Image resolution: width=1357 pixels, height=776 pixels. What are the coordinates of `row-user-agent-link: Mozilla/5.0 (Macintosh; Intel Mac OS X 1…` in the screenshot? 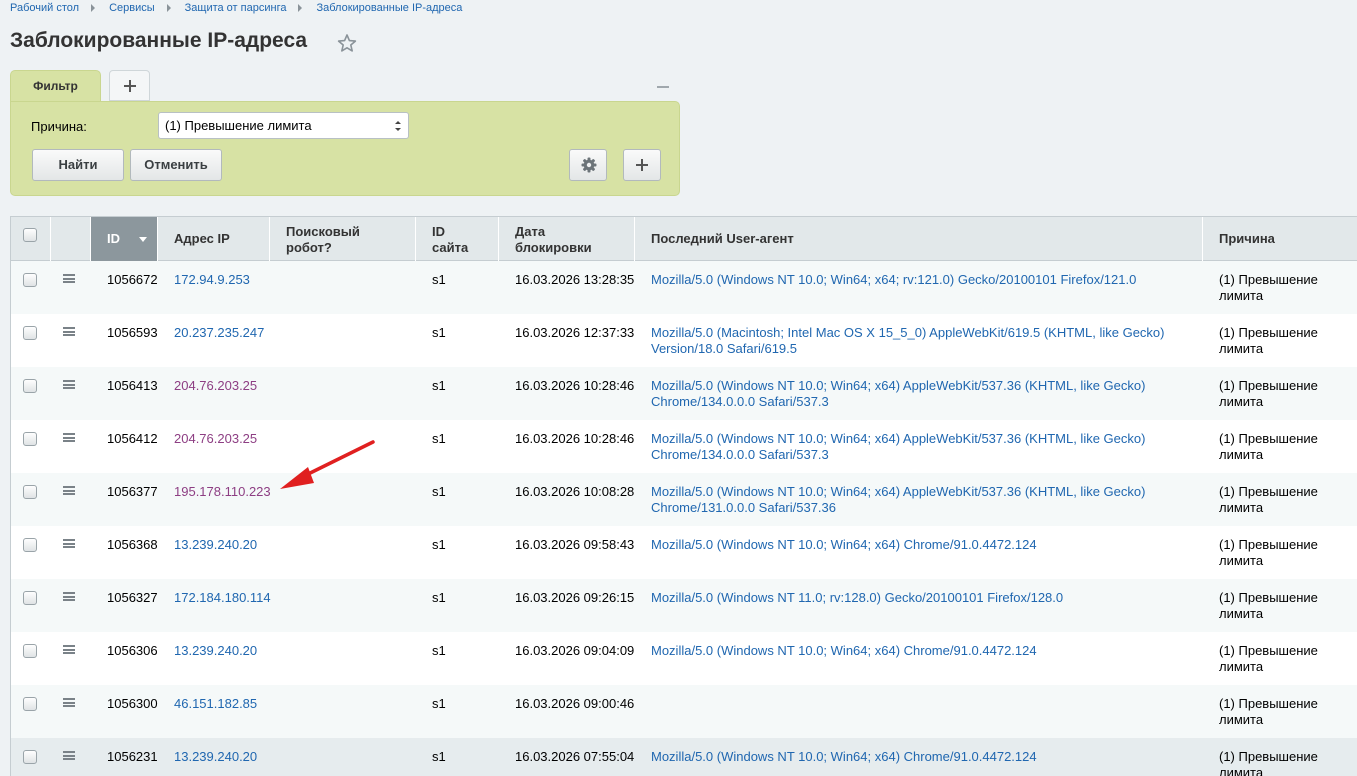 It's located at (921, 341).